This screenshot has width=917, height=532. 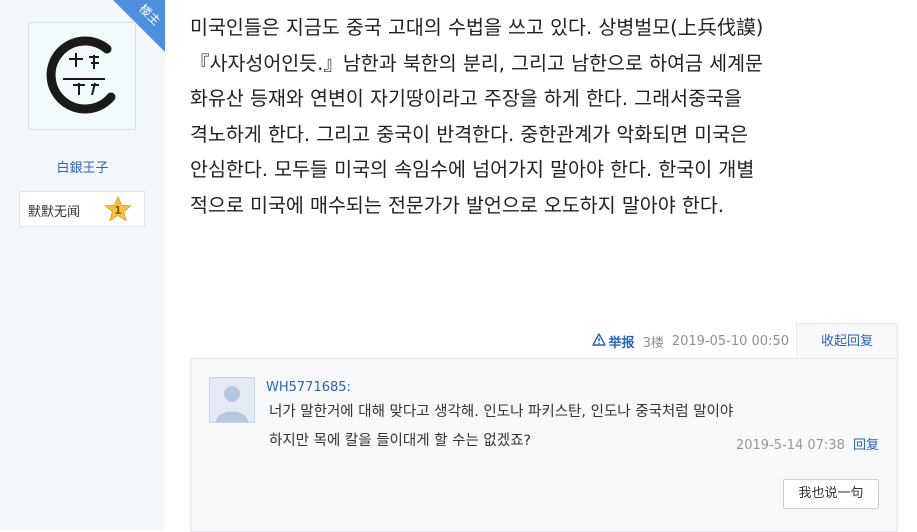 I want to click on level-badge: 默默无闻 1, so click(x=82, y=209).